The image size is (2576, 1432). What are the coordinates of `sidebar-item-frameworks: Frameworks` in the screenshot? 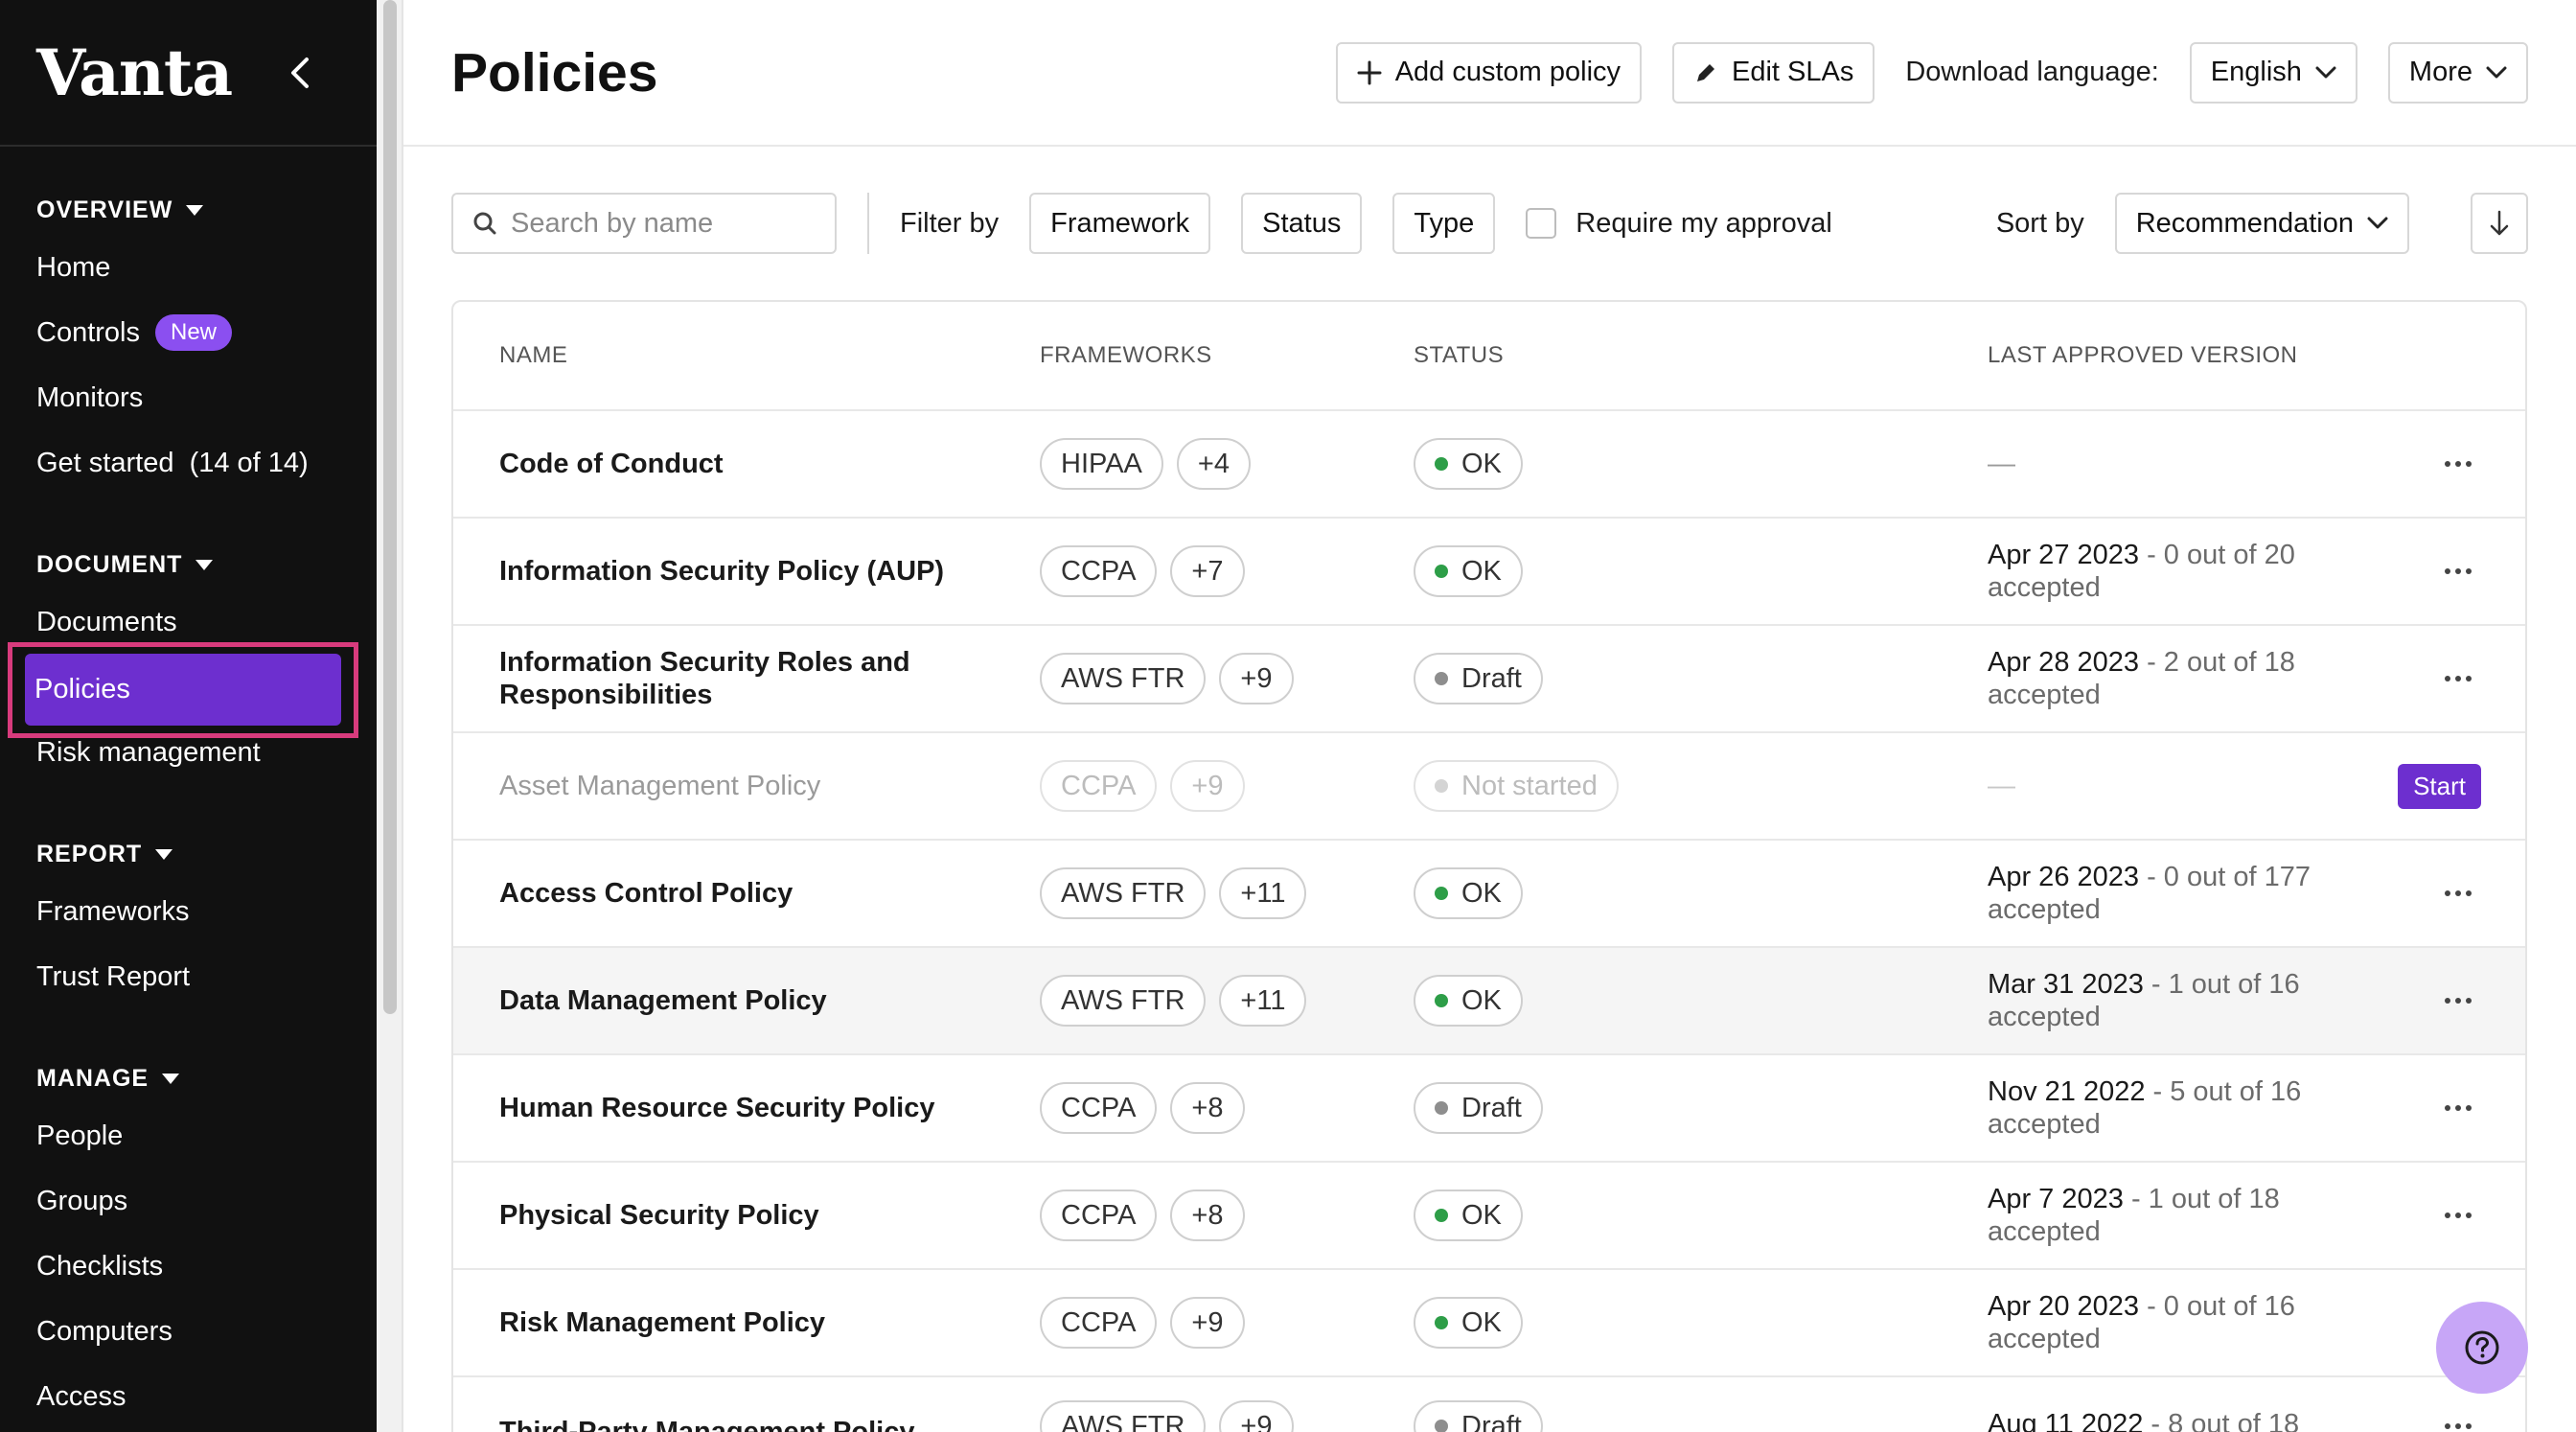 It's located at (206, 911).